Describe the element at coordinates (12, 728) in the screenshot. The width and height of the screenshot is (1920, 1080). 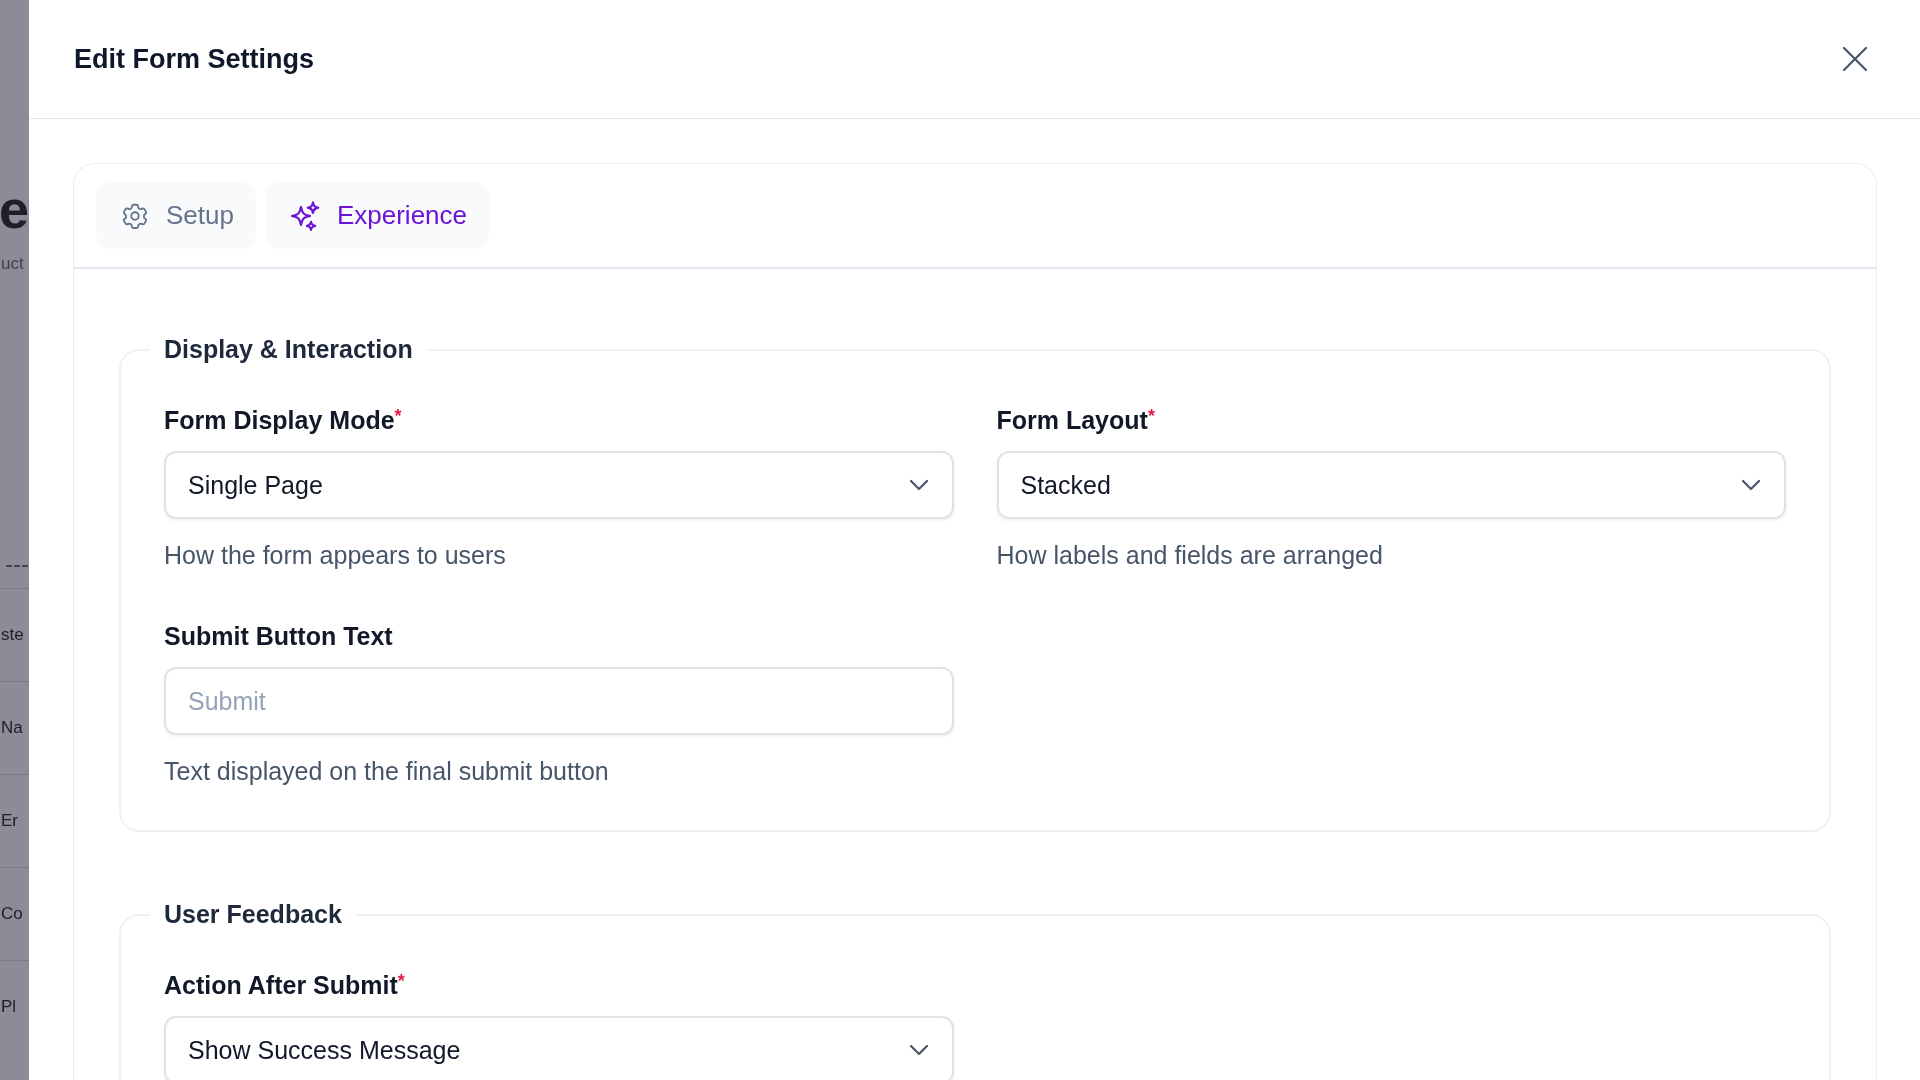
I see `background-text: Na` at that location.